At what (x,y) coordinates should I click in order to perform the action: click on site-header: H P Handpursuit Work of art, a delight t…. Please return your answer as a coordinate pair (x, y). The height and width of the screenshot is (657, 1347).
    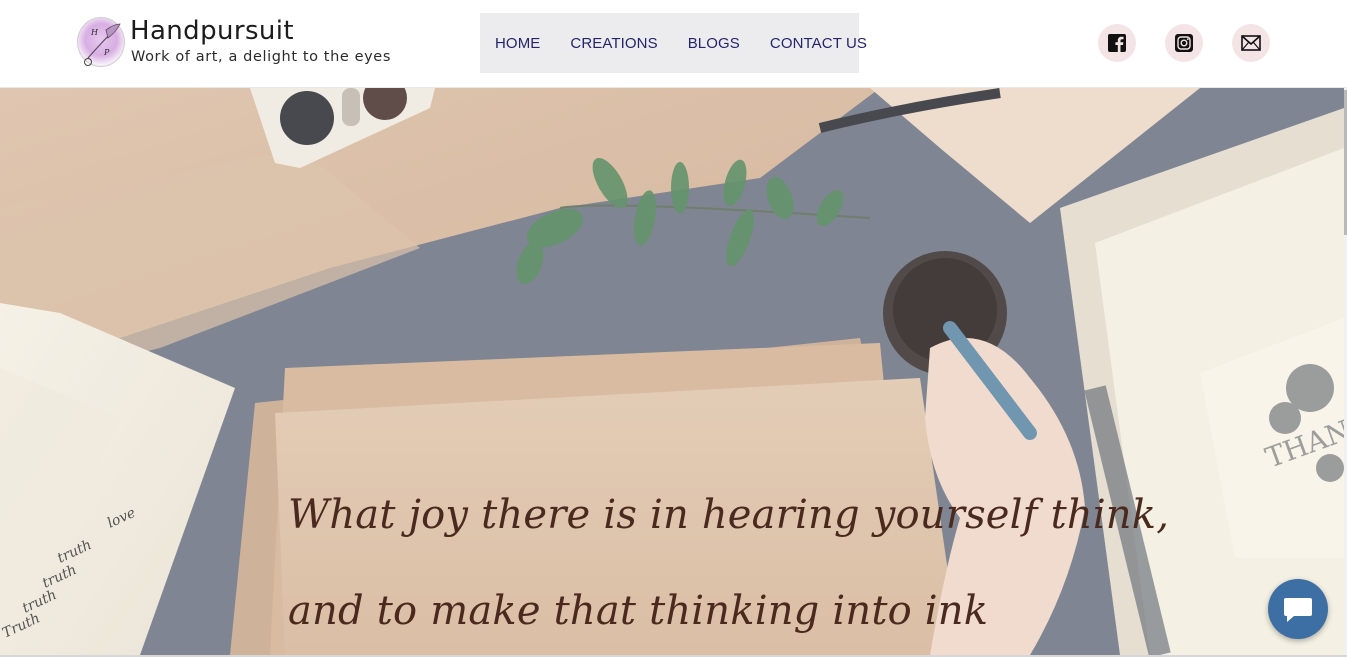
    Looking at the image, I should click on (673, 44).